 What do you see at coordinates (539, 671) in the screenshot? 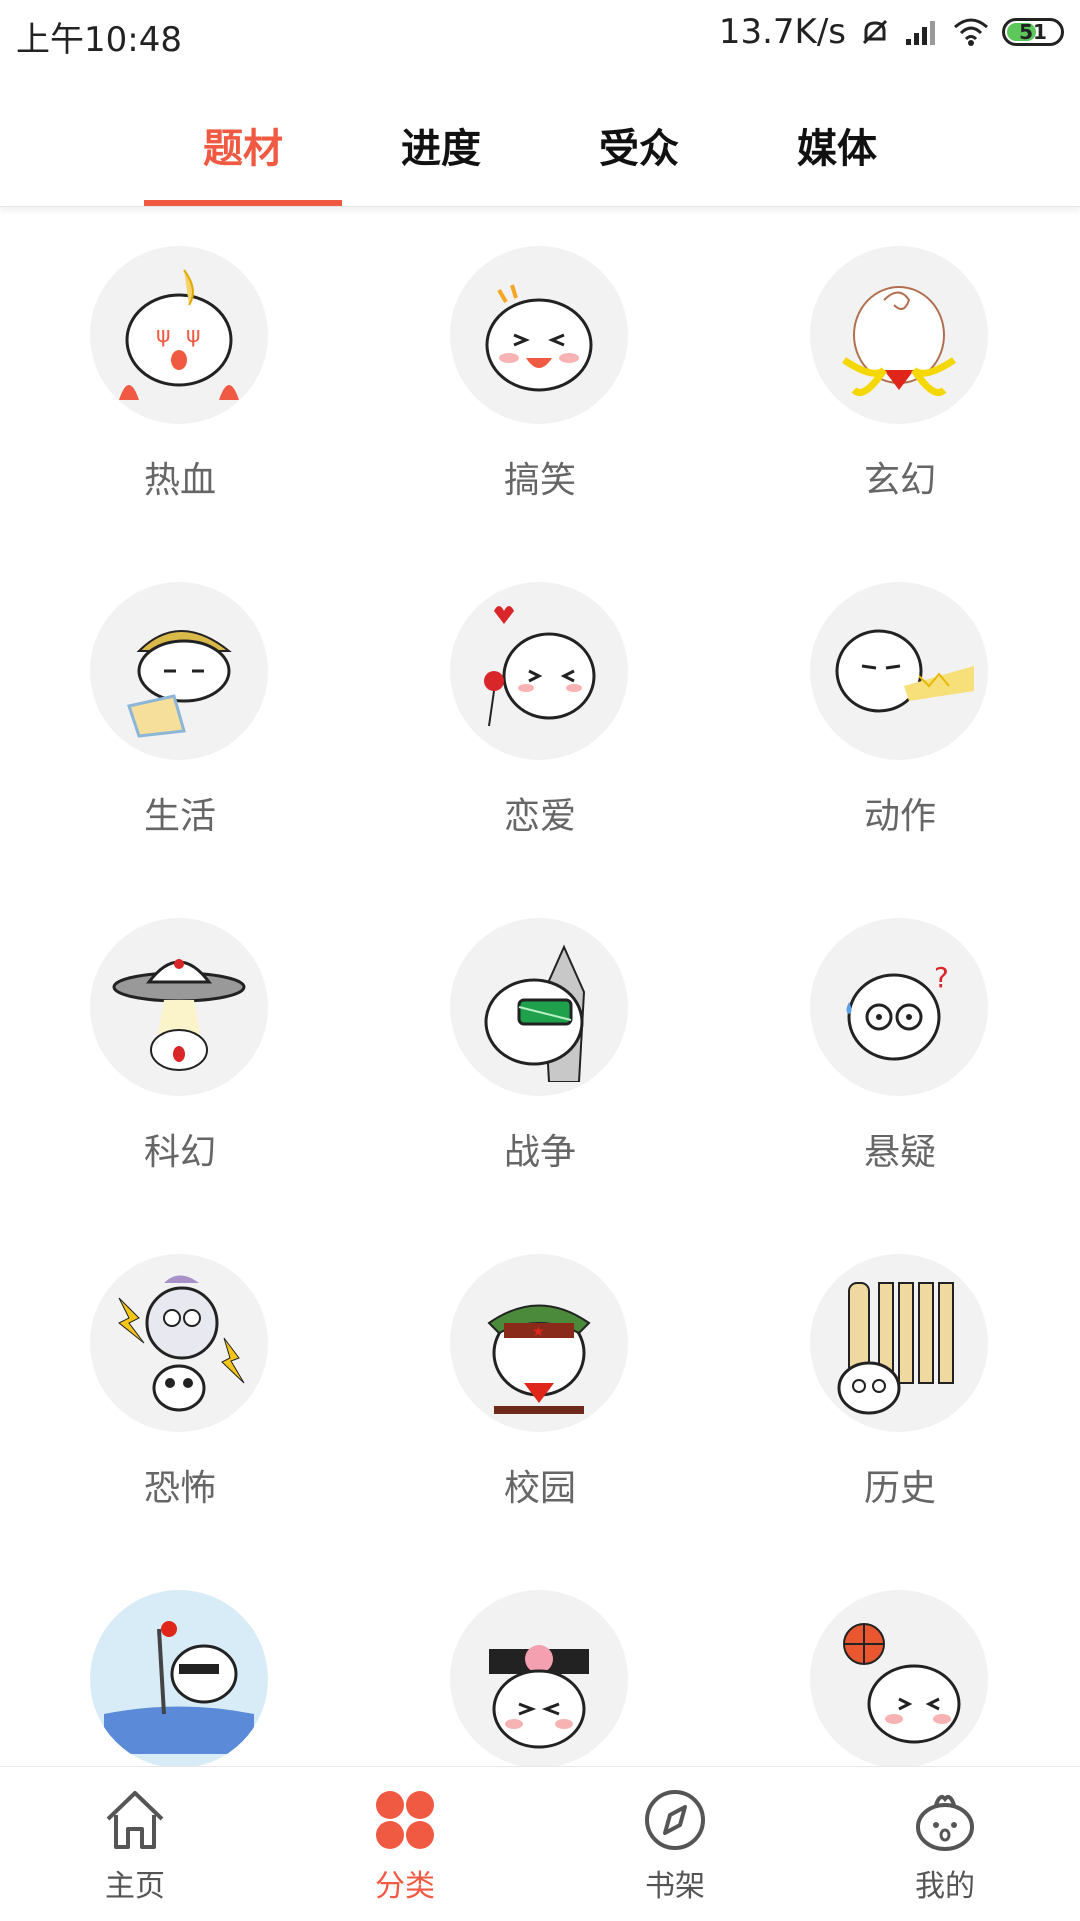
I see `romance-icon` at bounding box center [539, 671].